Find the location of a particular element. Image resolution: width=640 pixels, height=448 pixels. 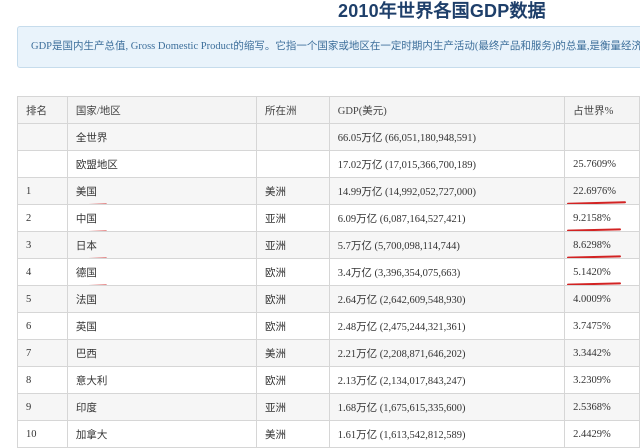

share-cell: 4.0009% is located at coordinates (602, 299).